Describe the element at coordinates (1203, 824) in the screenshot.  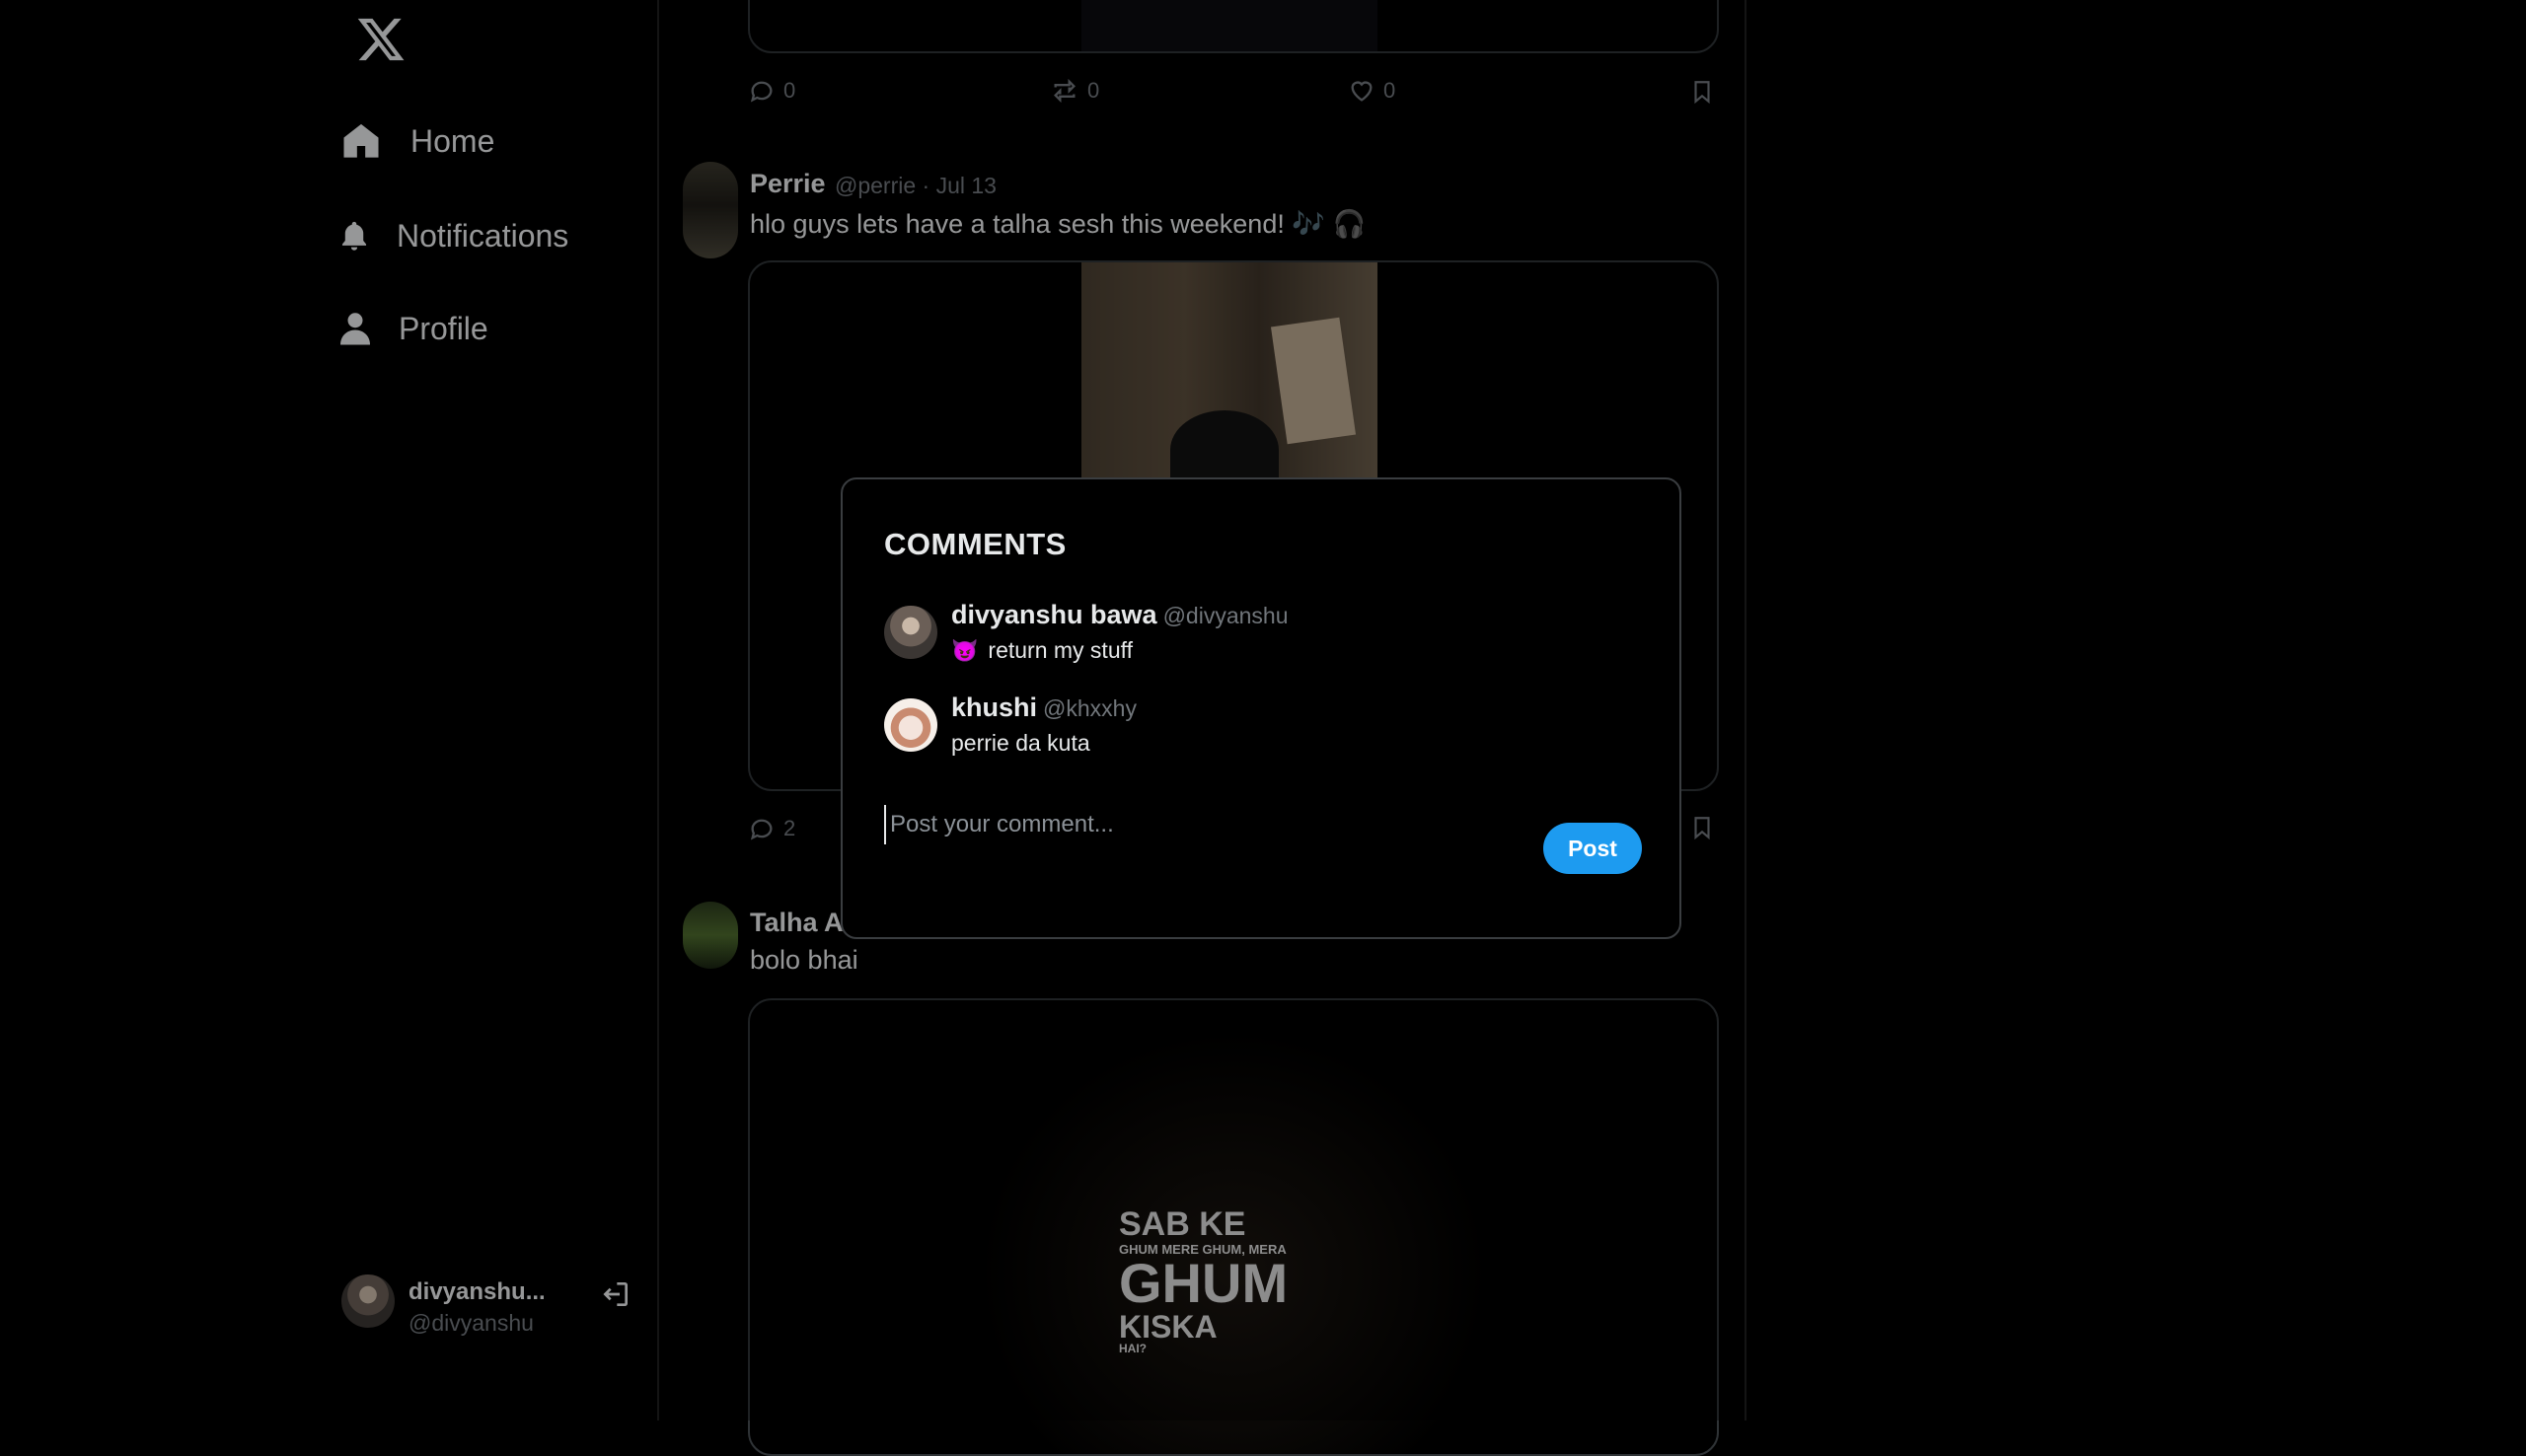
I see `comment-input` at that location.